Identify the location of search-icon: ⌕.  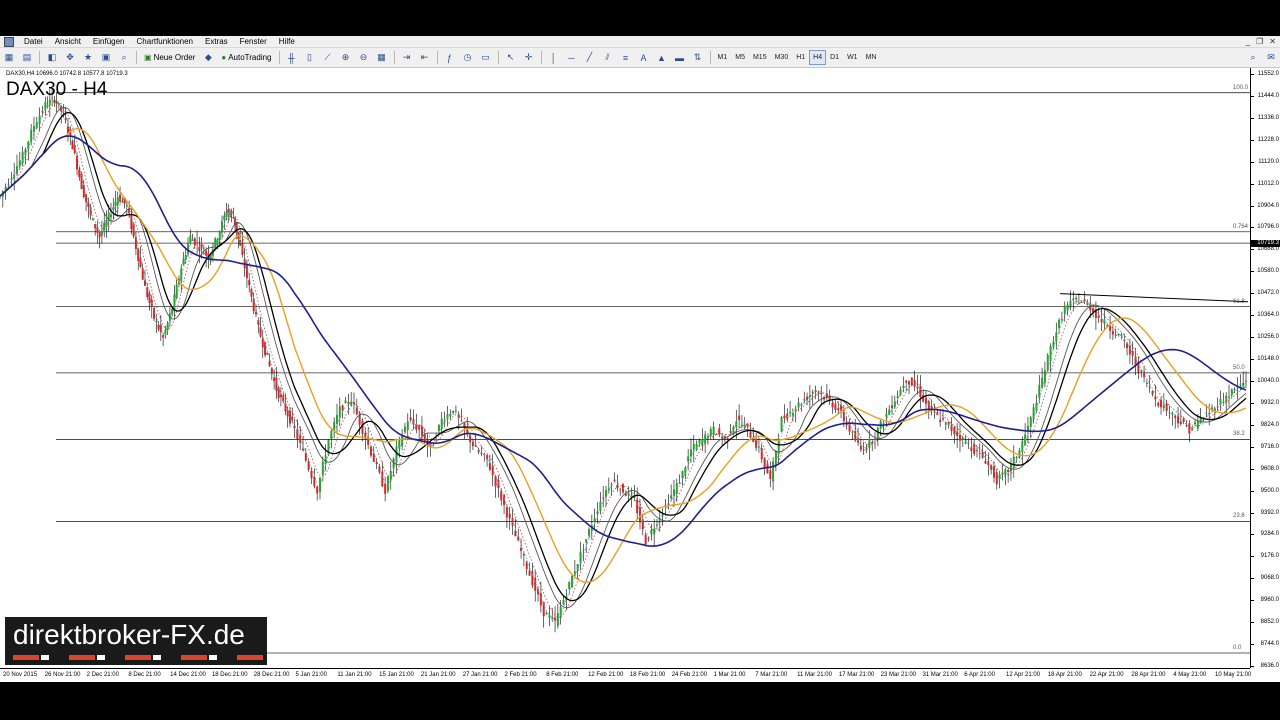
(1253, 57).